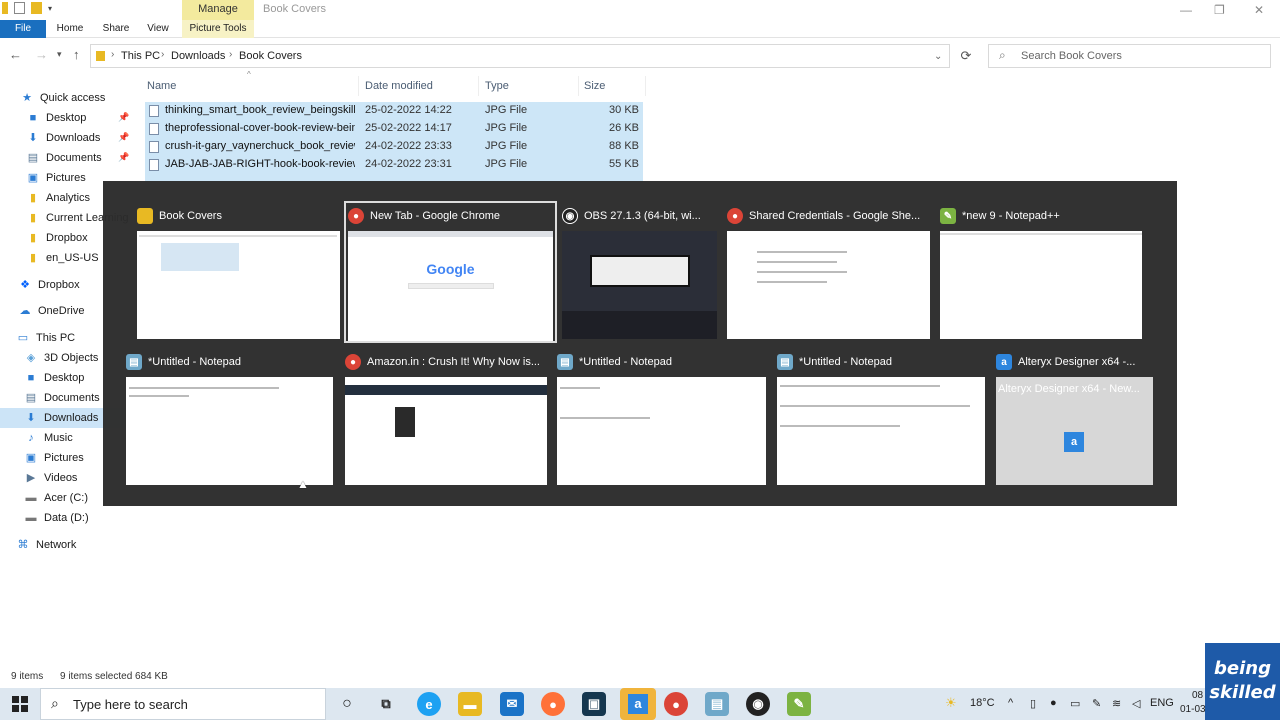 The image size is (1280, 720). I want to click on column-name: Name, so click(251, 86).